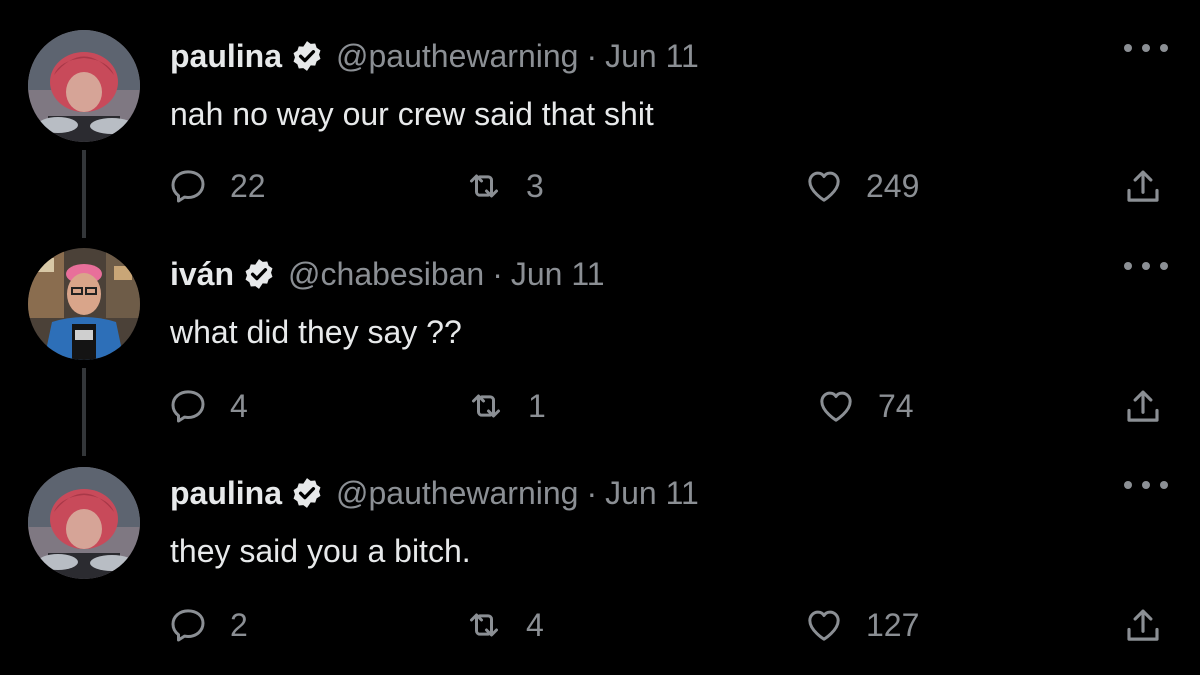 This screenshot has width=1200, height=675. I want to click on retweet-count: 4, so click(535, 624).